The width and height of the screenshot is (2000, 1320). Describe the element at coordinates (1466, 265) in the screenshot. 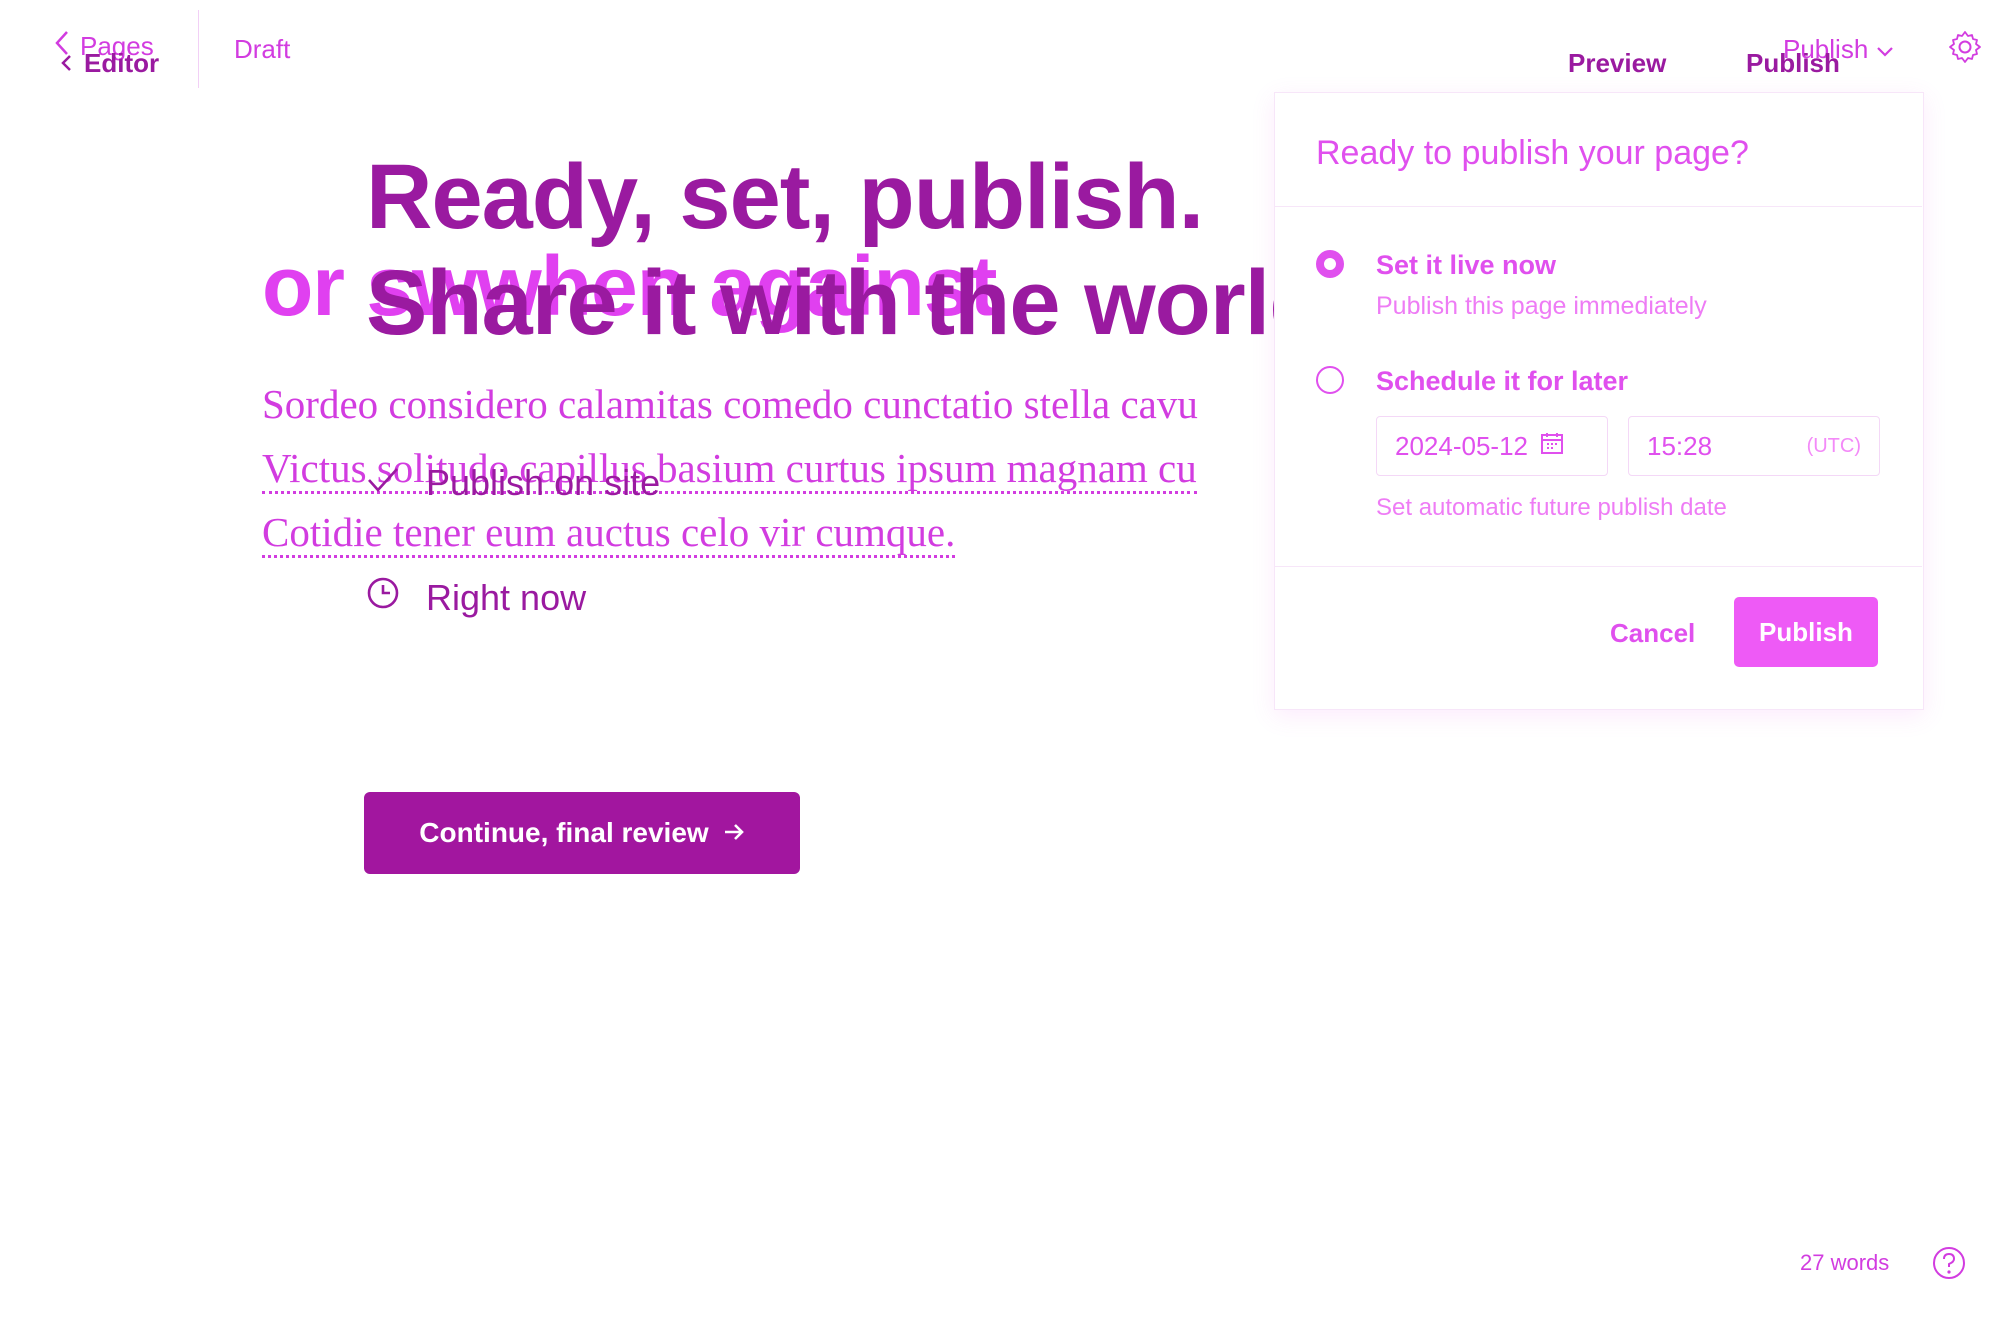

I see `option-live-now-title: Set it live now` at that location.